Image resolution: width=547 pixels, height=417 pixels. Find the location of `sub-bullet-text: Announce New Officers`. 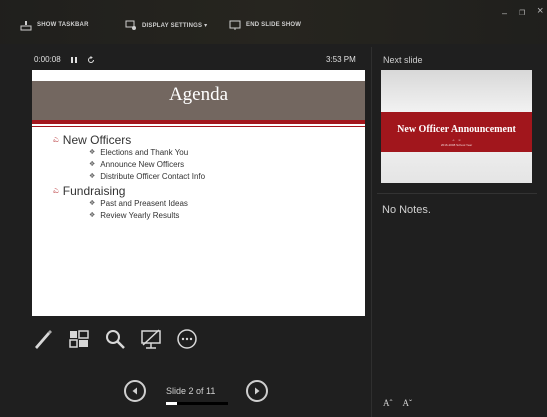

sub-bullet-text: Announce New Officers is located at coordinates (142, 164).